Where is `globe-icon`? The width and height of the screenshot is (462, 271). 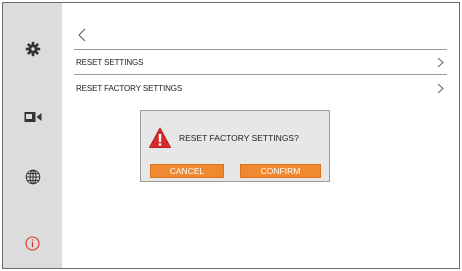
globe-icon is located at coordinates (32, 177).